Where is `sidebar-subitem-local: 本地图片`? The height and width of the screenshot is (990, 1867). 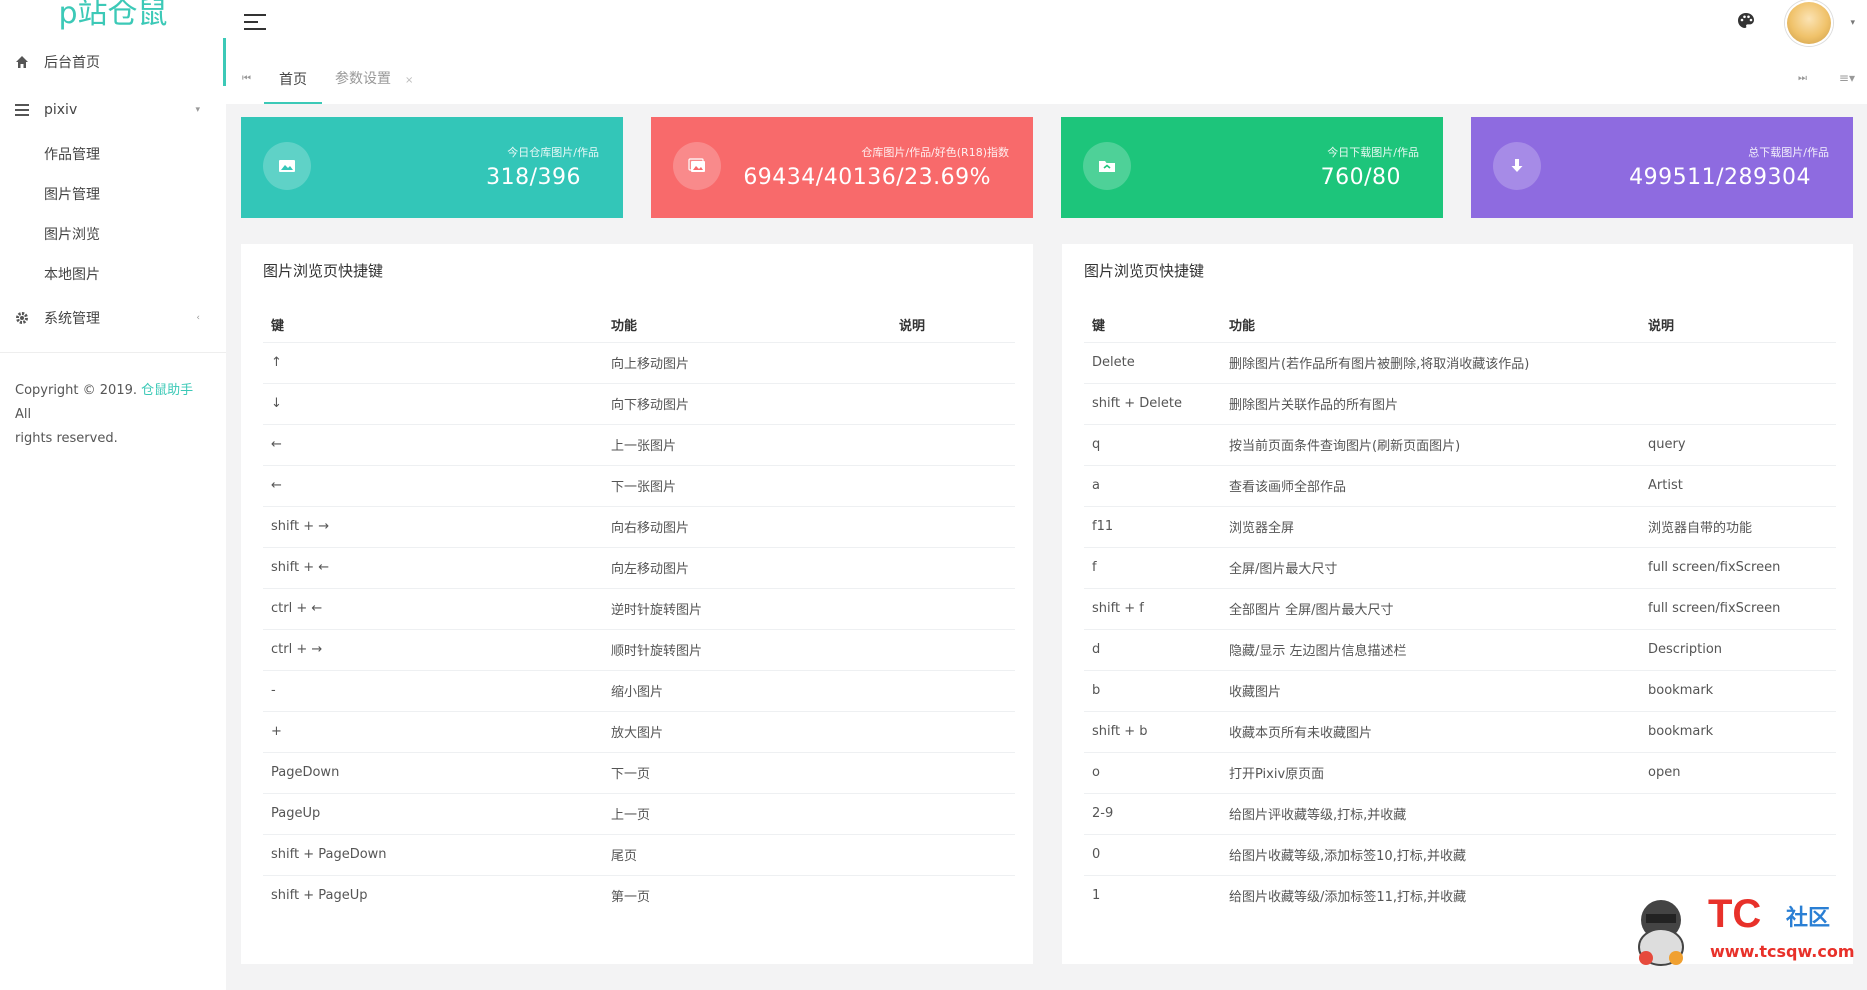
sidebar-subitem-local: 本地图片 is located at coordinates (113, 274).